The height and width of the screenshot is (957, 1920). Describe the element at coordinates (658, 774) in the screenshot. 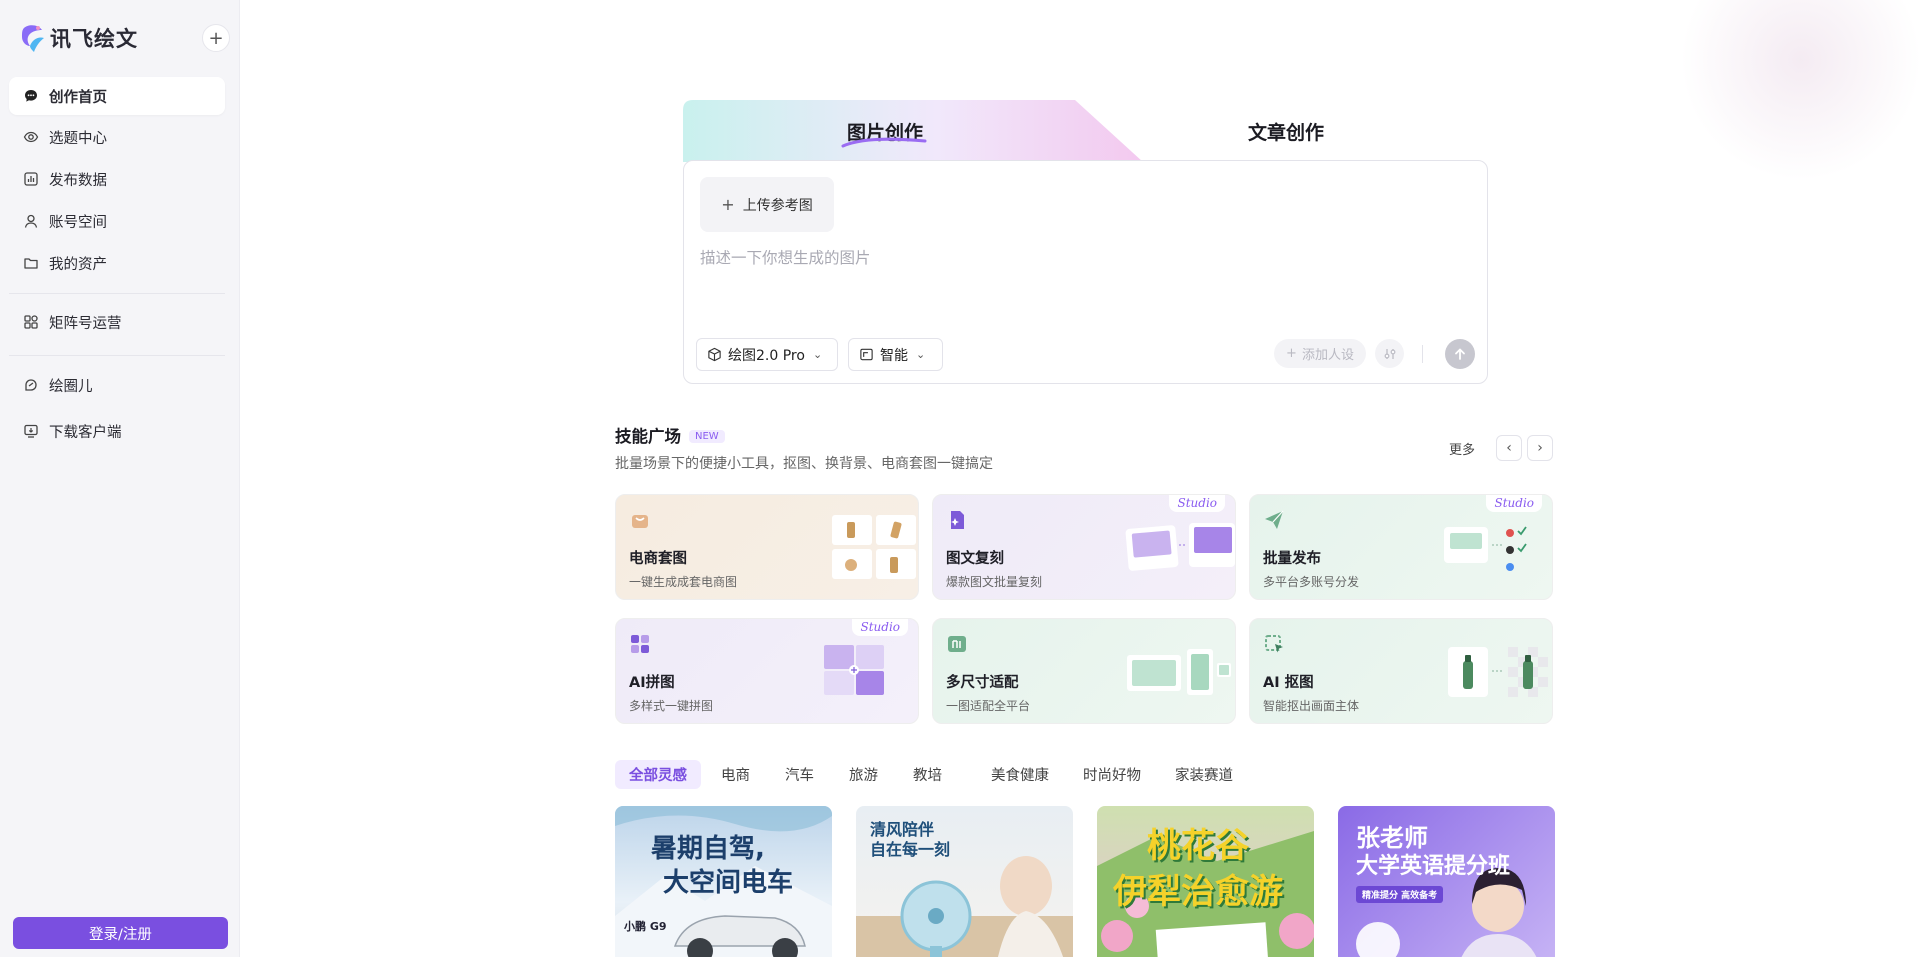

I see `category-tab-all: 全部灵感` at that location.